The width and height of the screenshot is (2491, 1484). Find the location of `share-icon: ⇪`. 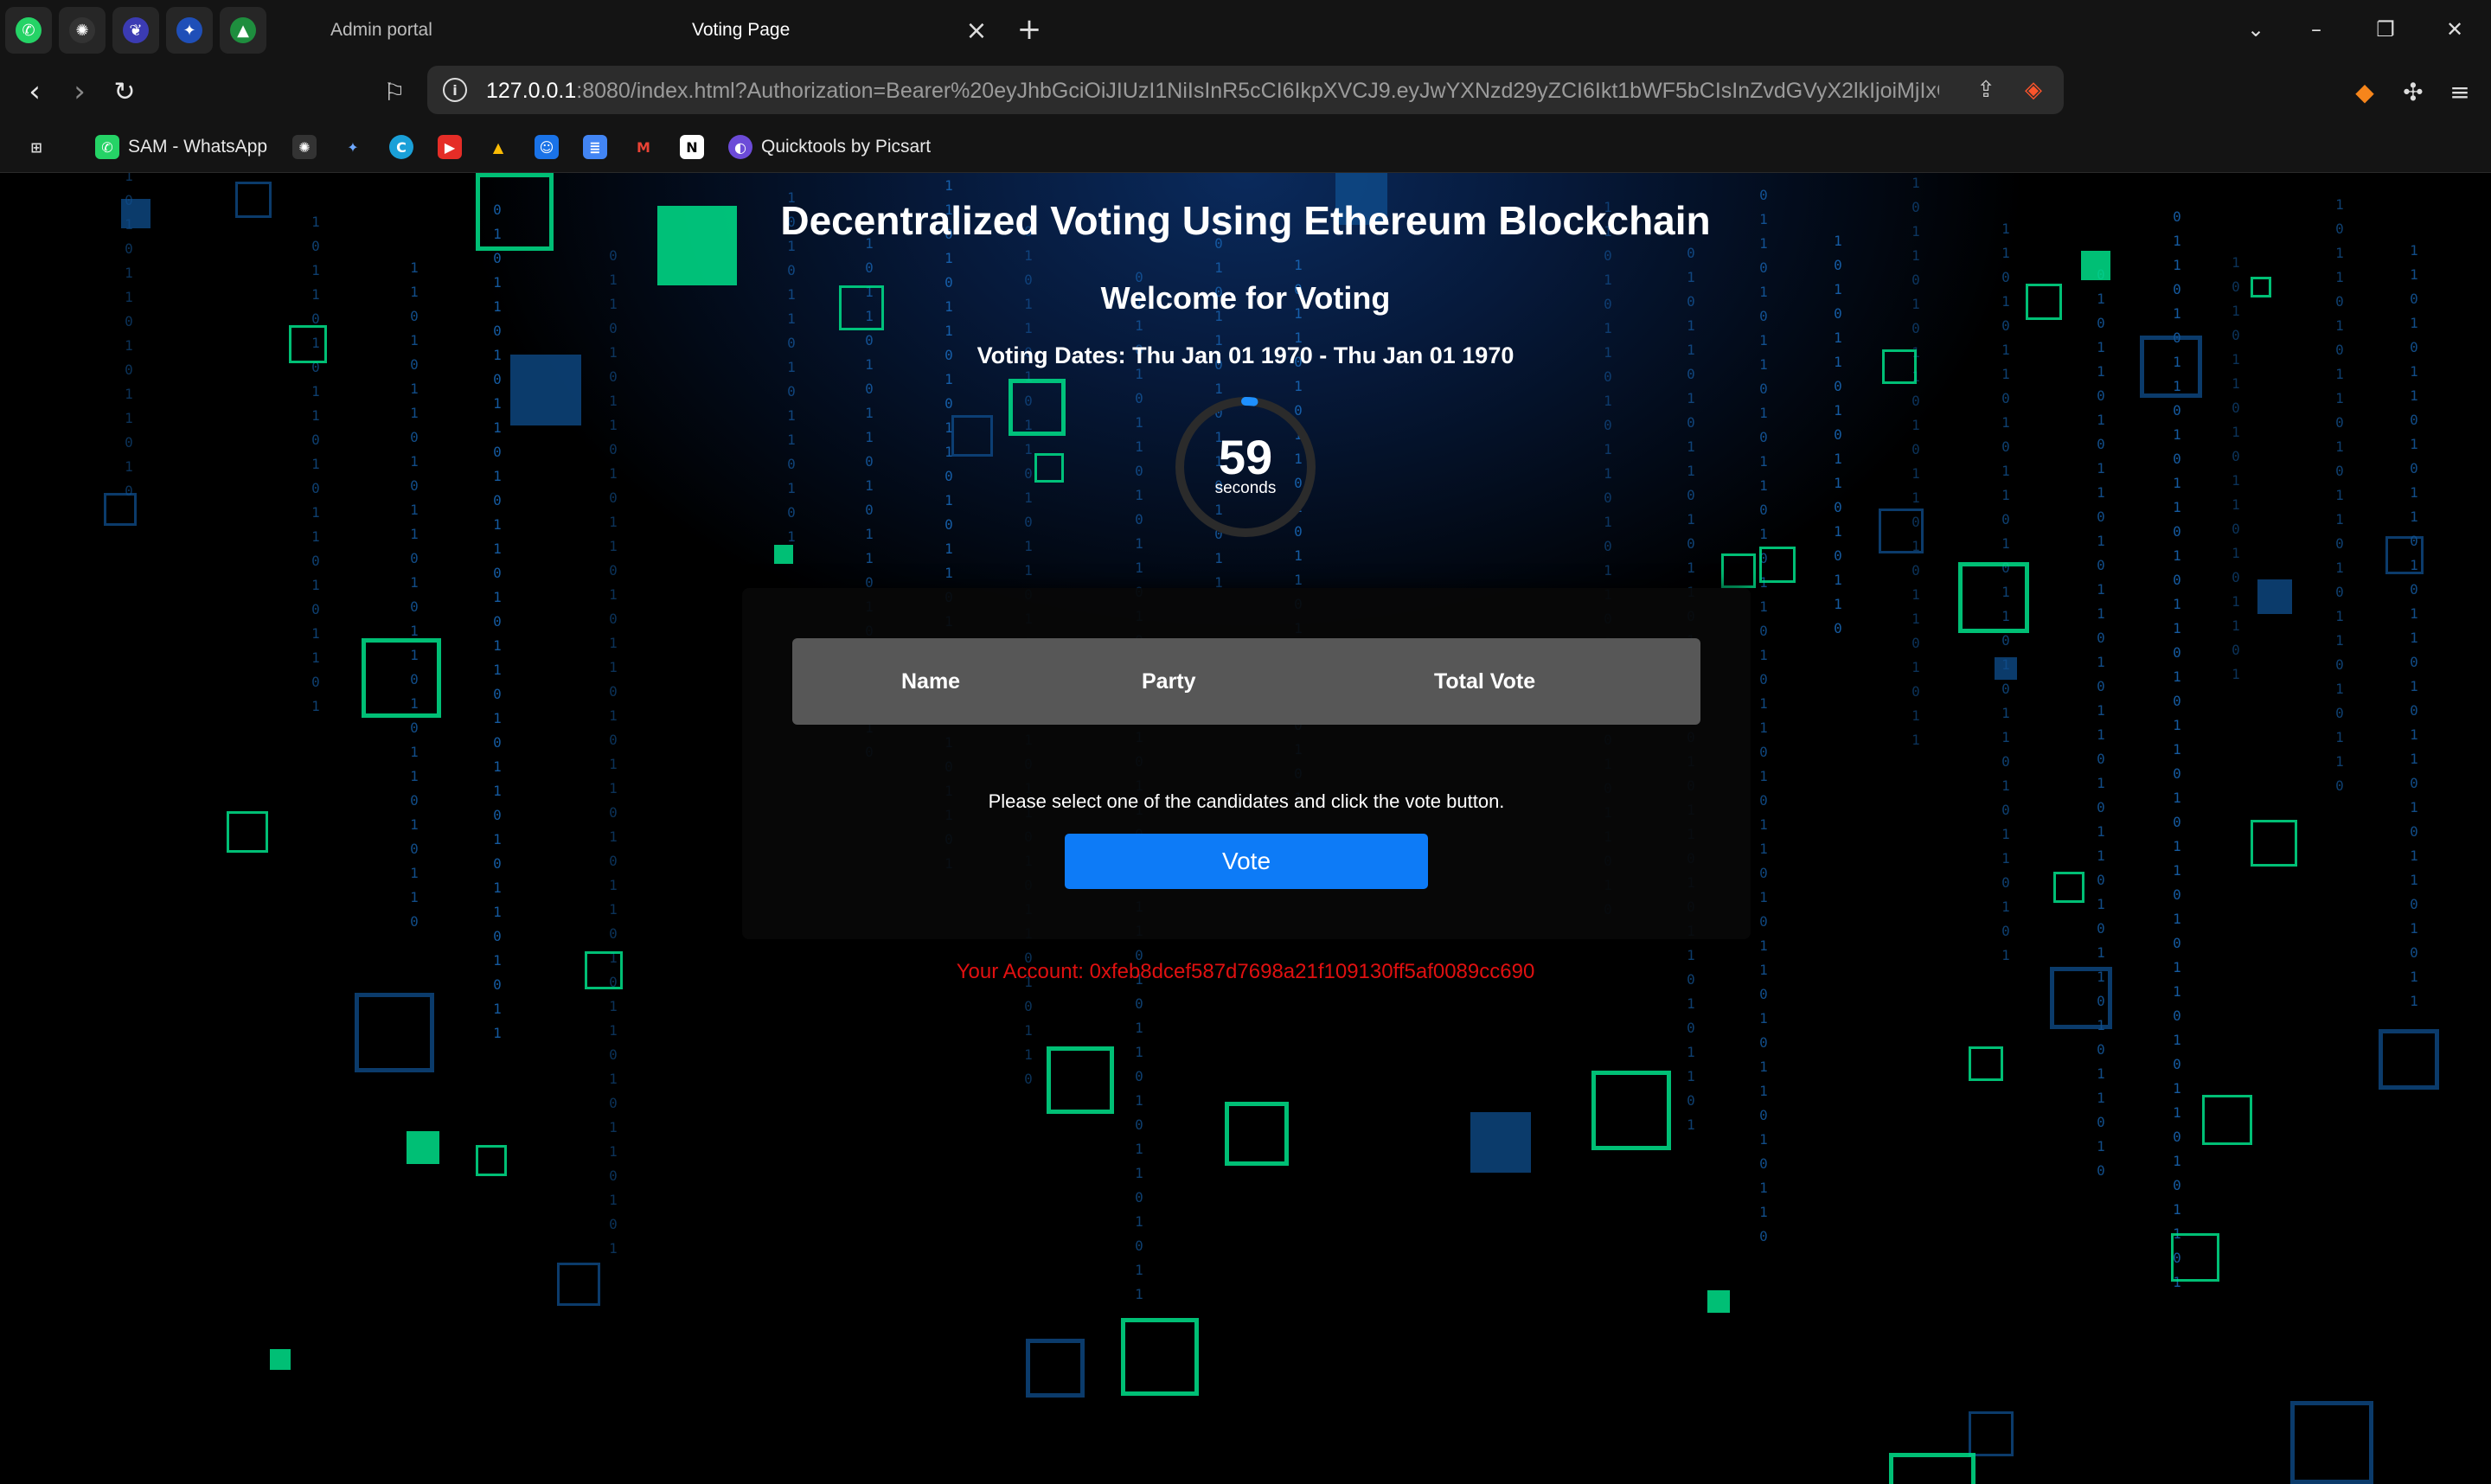

share-icon: ⇪ is located at coordinates (1986, 90).